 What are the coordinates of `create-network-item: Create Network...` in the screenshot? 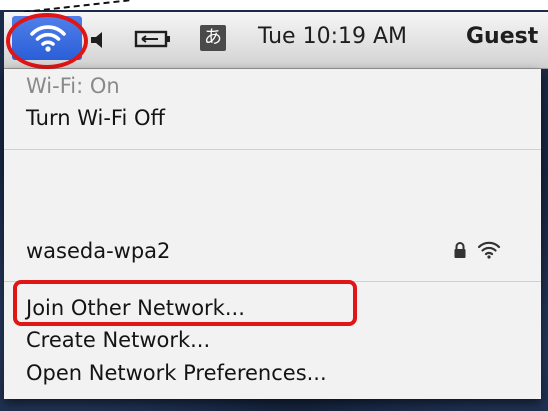 It's located at (118, 340).